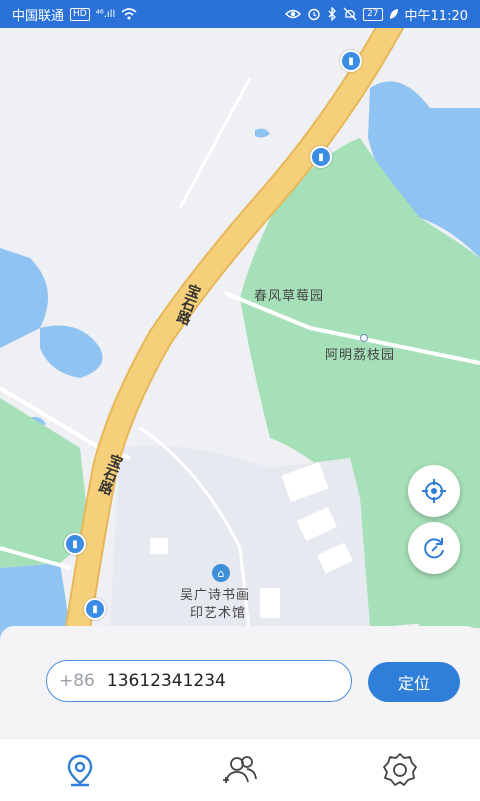 This screenshot has height=801, width=480. Describe the element at coordinates (350, 14) in the screenshot. I see `mute-icon` at that location.